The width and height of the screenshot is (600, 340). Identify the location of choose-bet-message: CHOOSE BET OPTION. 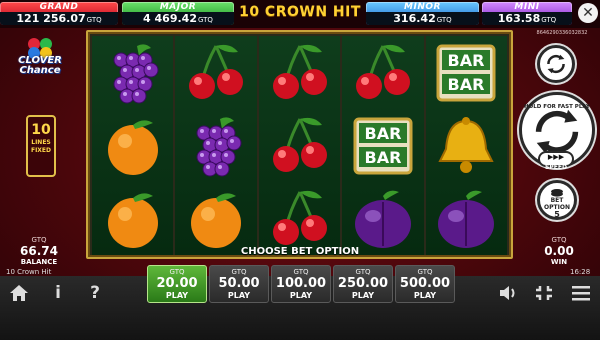
(300, 251).